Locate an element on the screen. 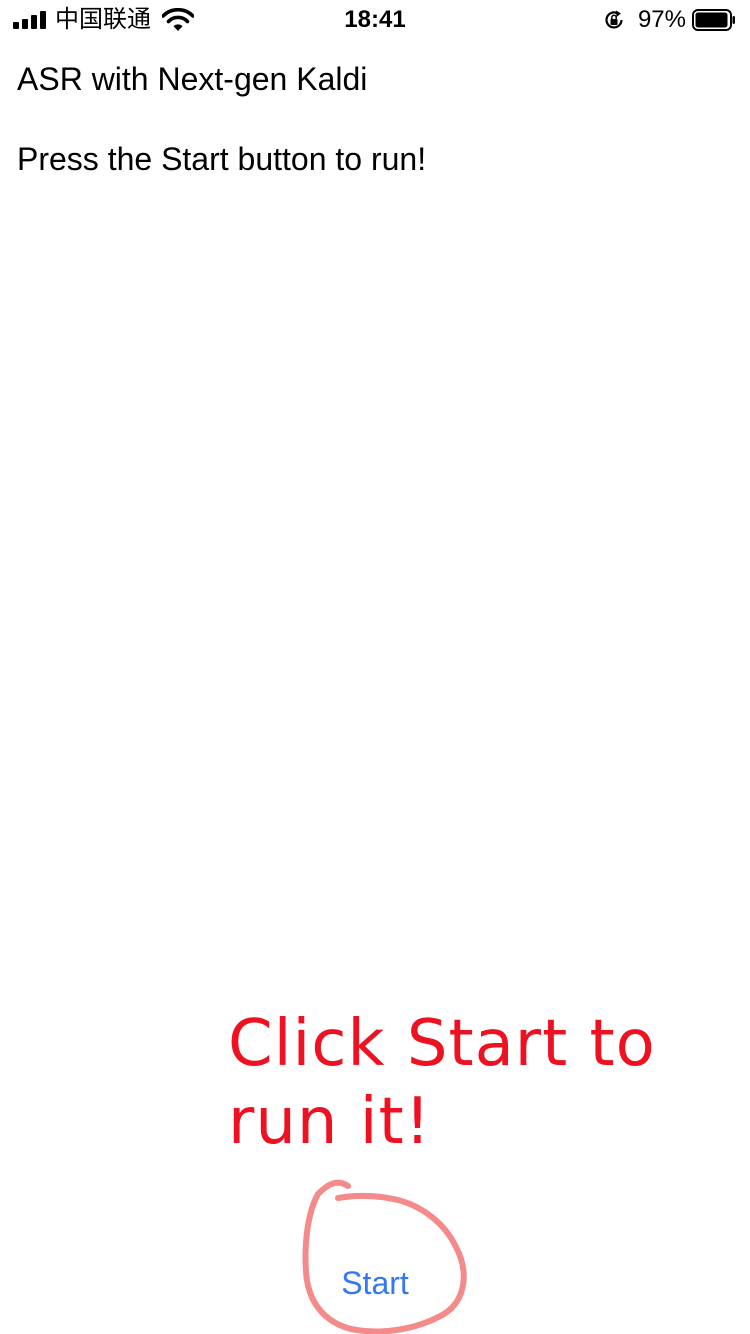 The image size is (750, 1334). start-button: Start is located at coordinates (375, 1283).